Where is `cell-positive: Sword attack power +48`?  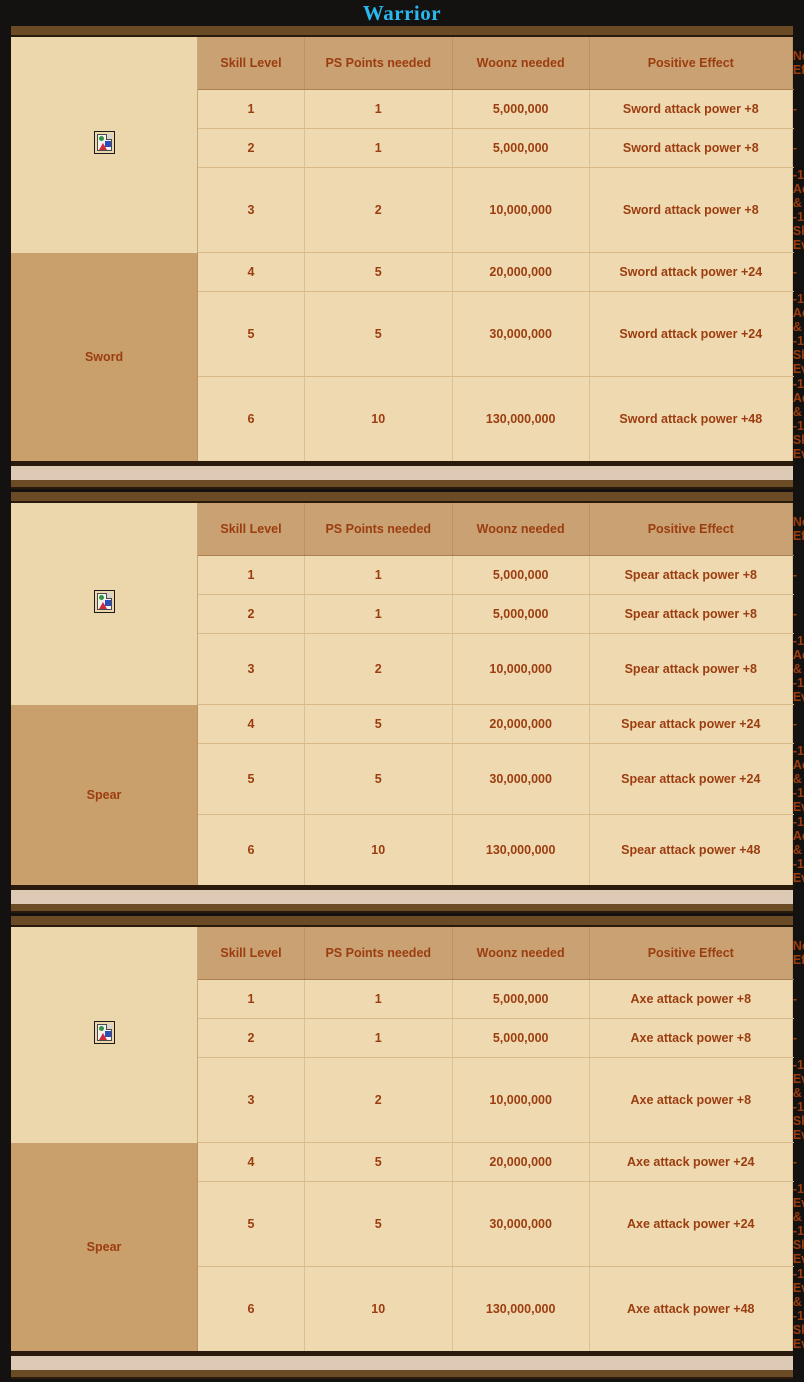
cell-positive: Sword attack power +48 is located at coordinates (691, 418).